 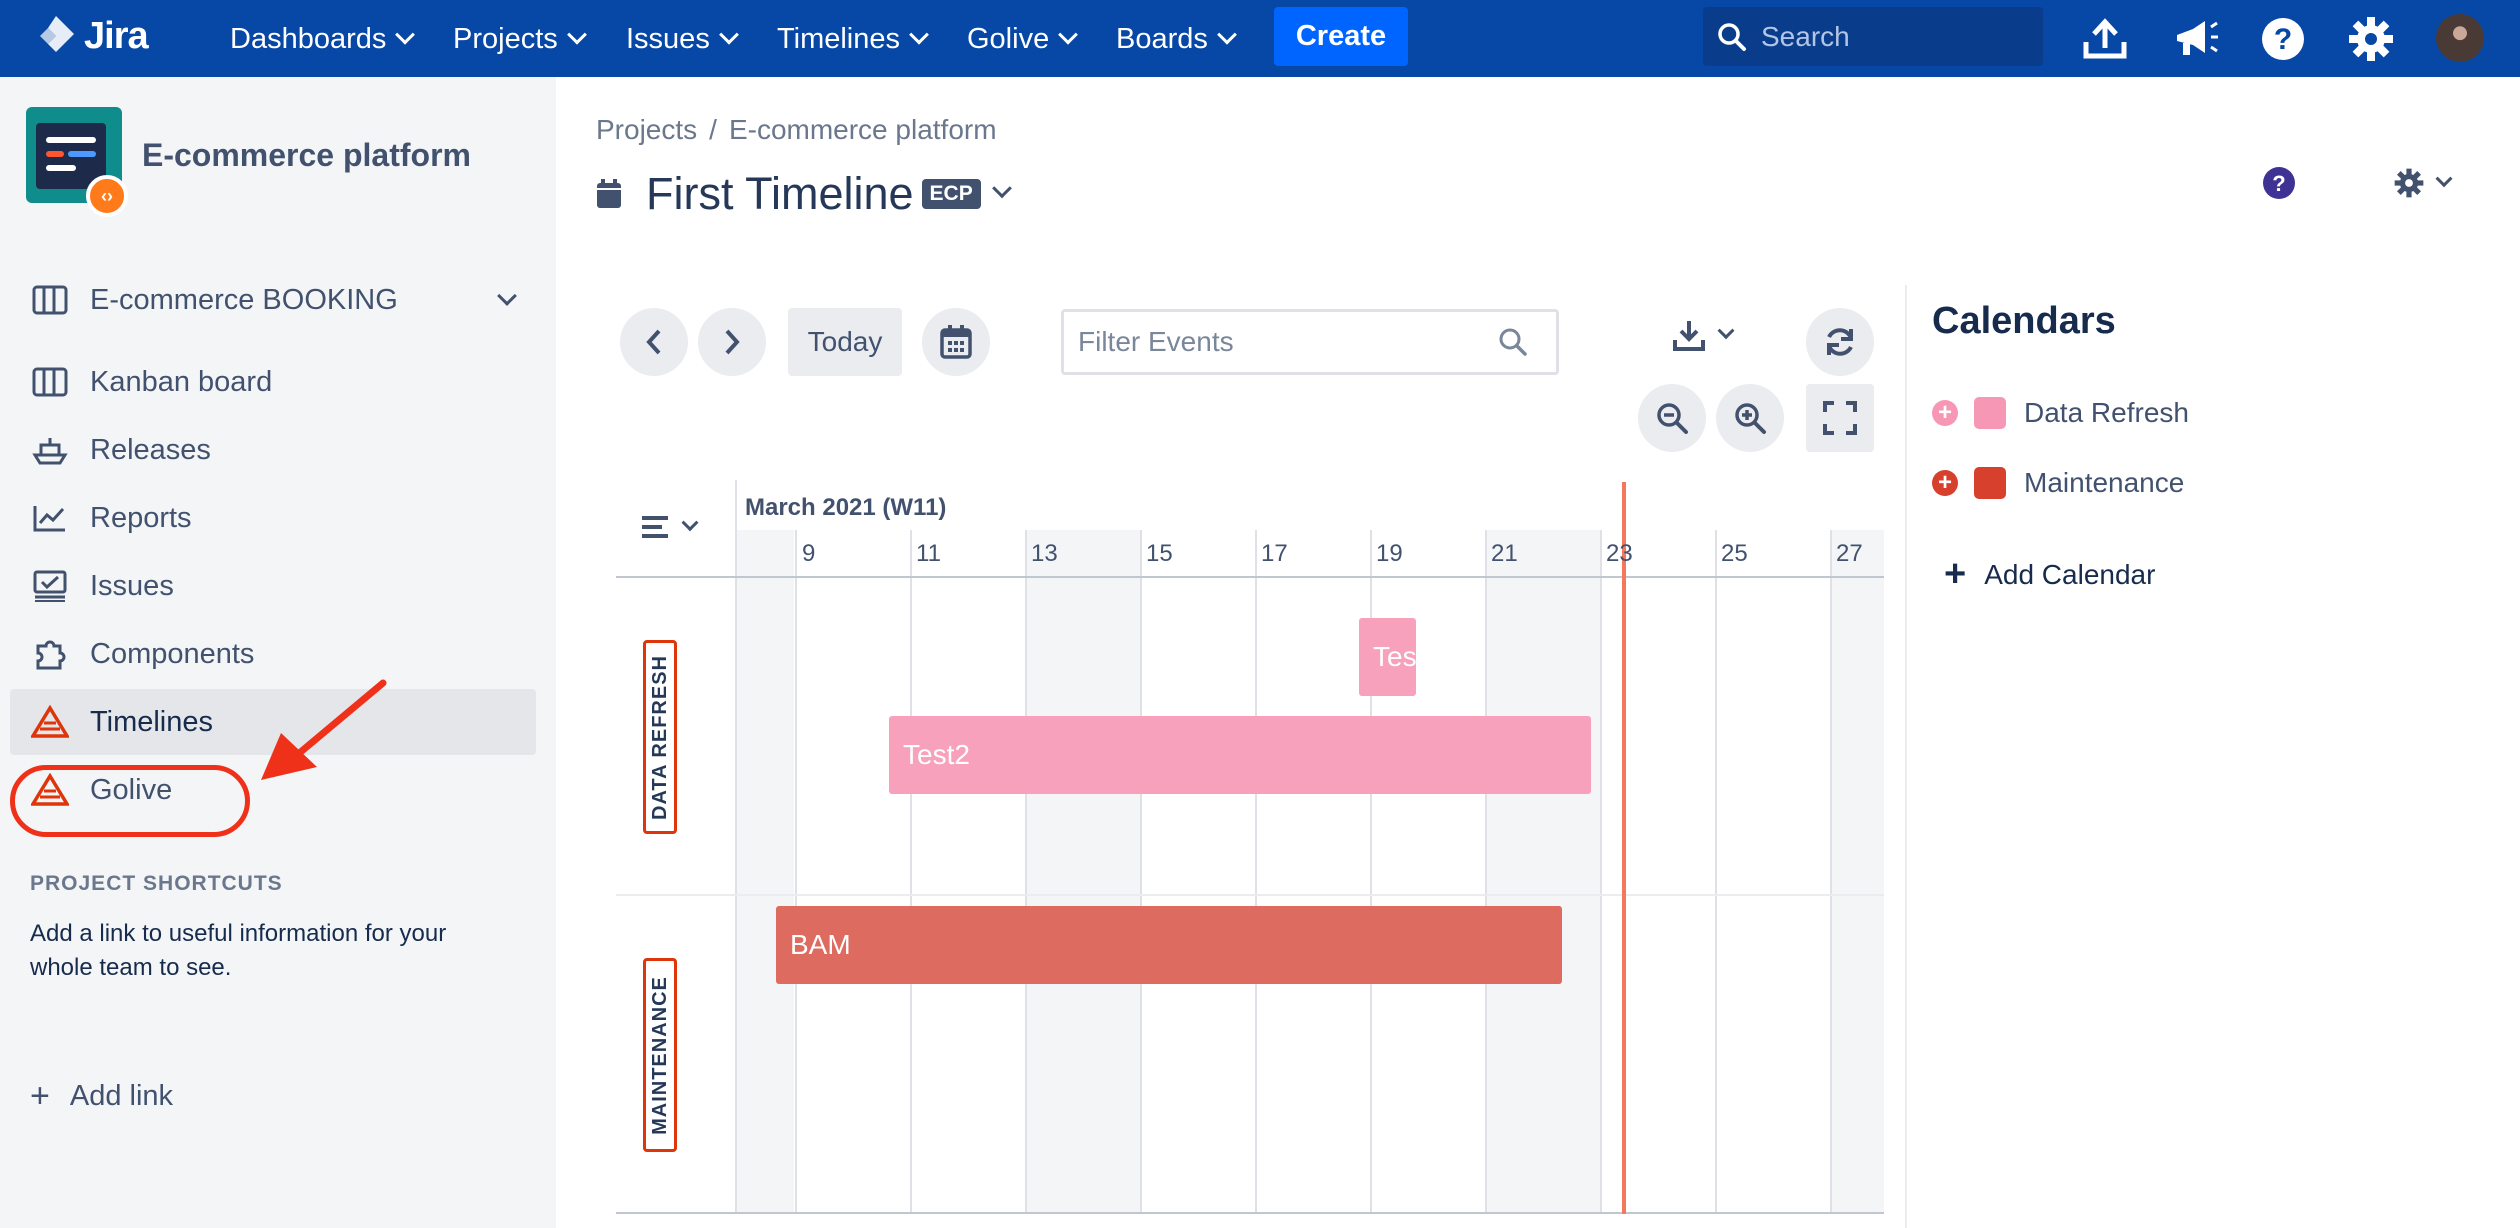 I want to click on kanban-board-icon, so click(x=50, y=382).